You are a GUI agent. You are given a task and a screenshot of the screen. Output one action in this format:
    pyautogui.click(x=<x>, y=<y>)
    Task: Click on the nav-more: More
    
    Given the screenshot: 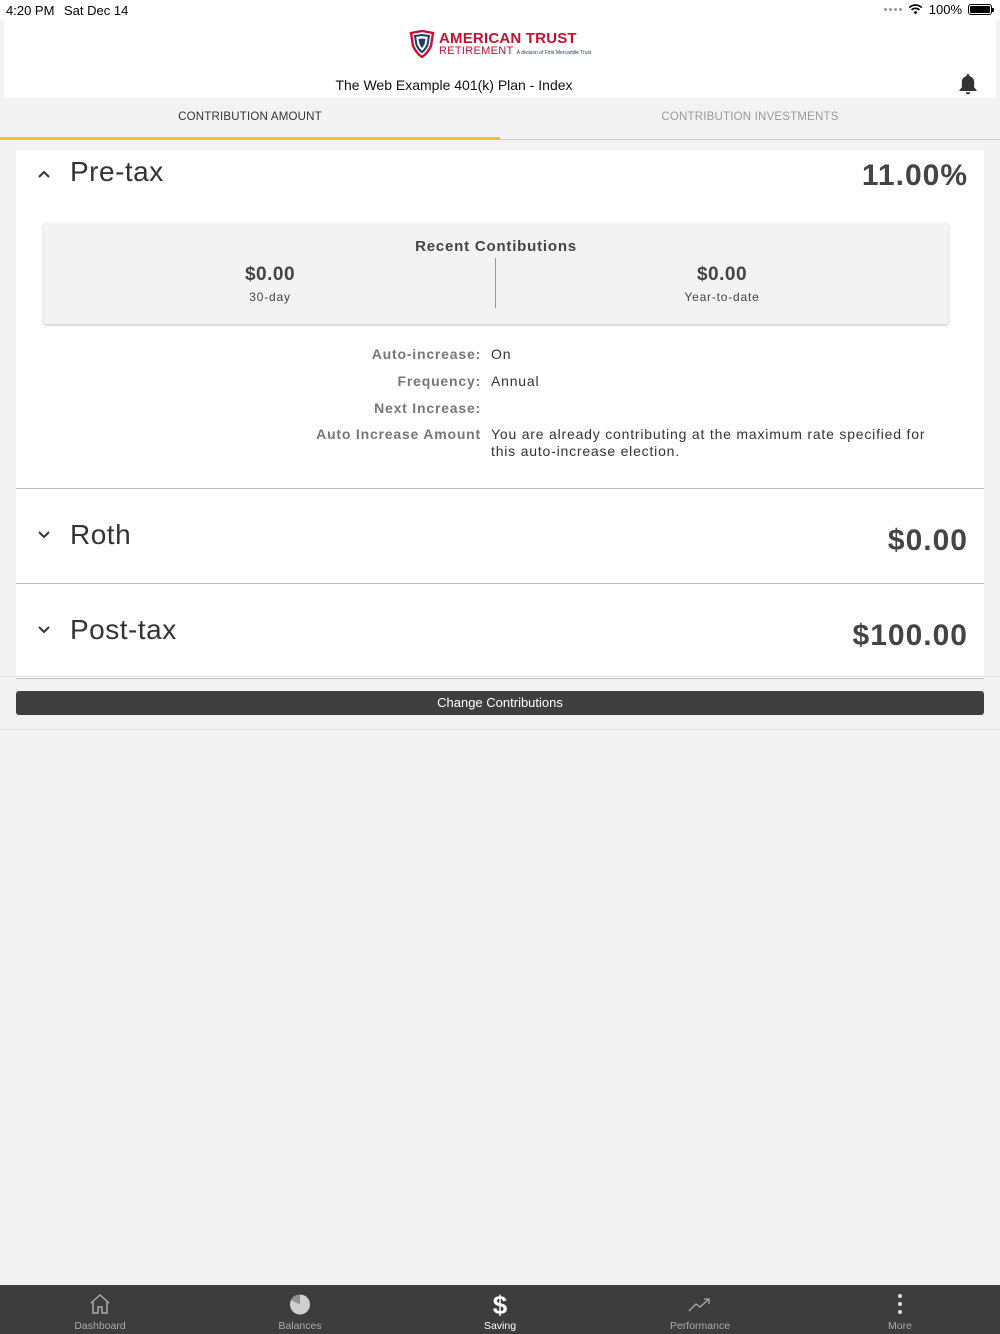 What is the action you would take?
    pyautogui.click(x=900, y=1309)
    